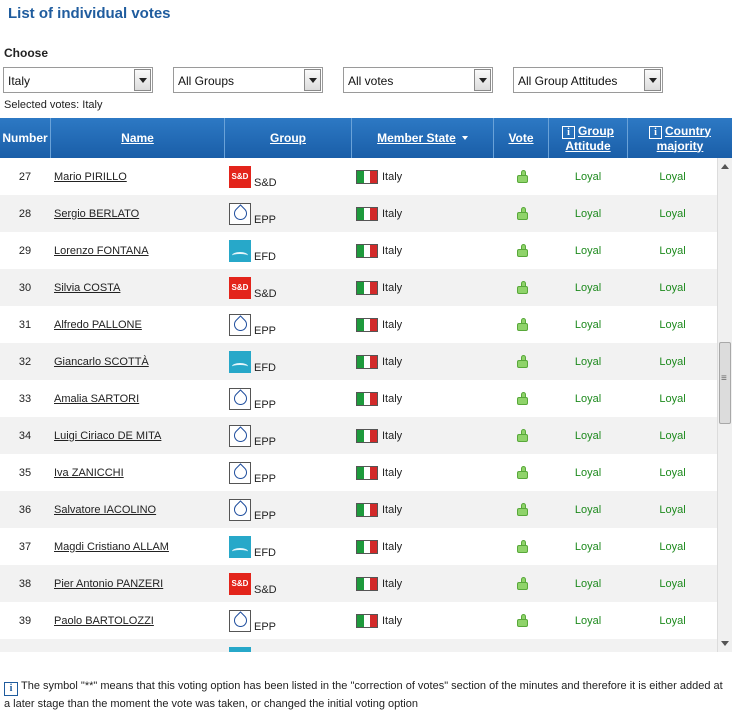  I want to click on column-vote-label: Vote, so click(520, 138).